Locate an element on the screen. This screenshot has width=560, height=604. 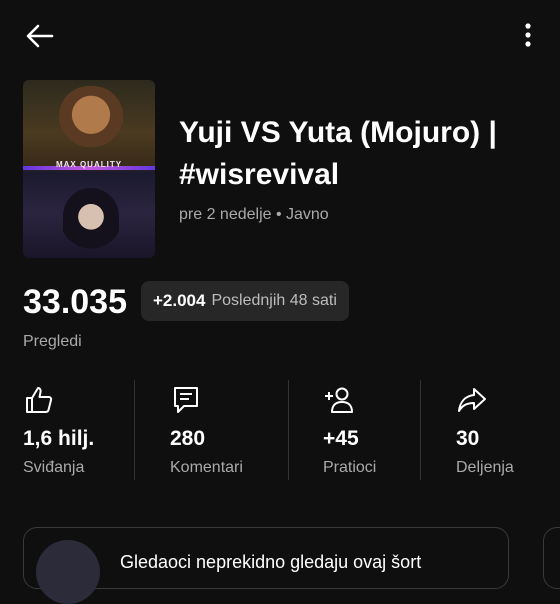
more-options-button is located at coordinates (528, 36).